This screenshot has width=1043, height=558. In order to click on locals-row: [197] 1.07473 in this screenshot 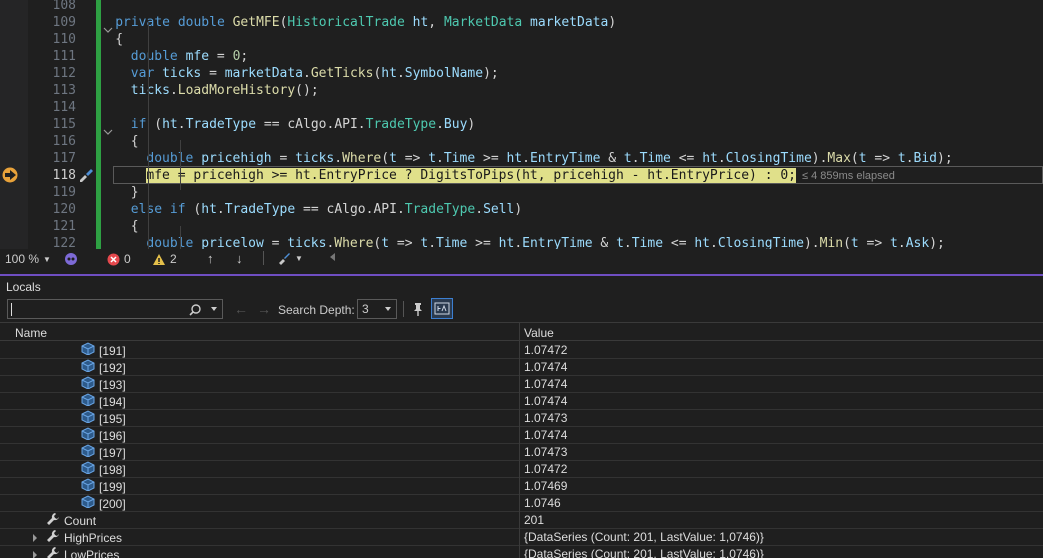, I will do `click(521, 452)`.